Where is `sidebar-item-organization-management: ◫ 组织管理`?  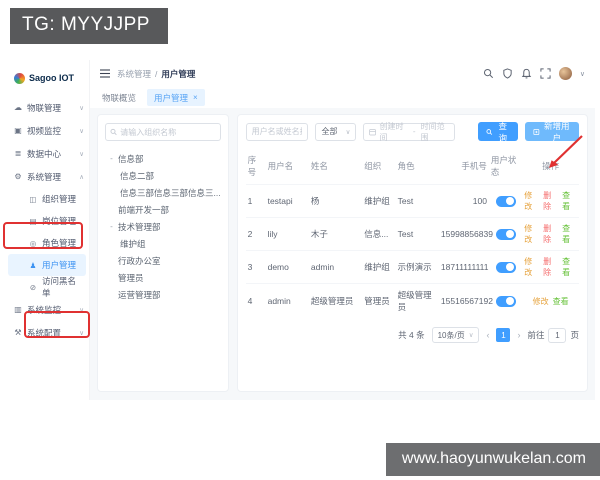
sidebar-item-organization-management: ◫ 组织管理 is located at coordinates (47, 199).